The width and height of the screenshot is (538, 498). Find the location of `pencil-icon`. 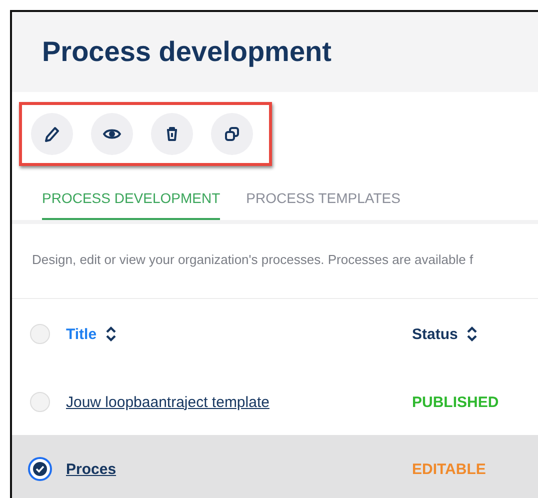

pencil-icon is located at coordinates (52, 134).